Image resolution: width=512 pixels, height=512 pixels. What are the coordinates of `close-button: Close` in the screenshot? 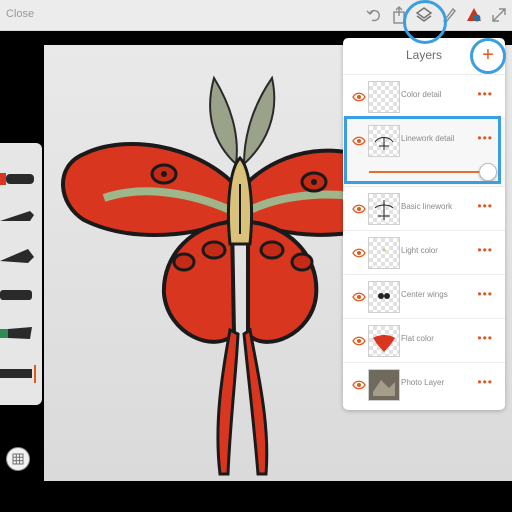 It's located at (20, 14).